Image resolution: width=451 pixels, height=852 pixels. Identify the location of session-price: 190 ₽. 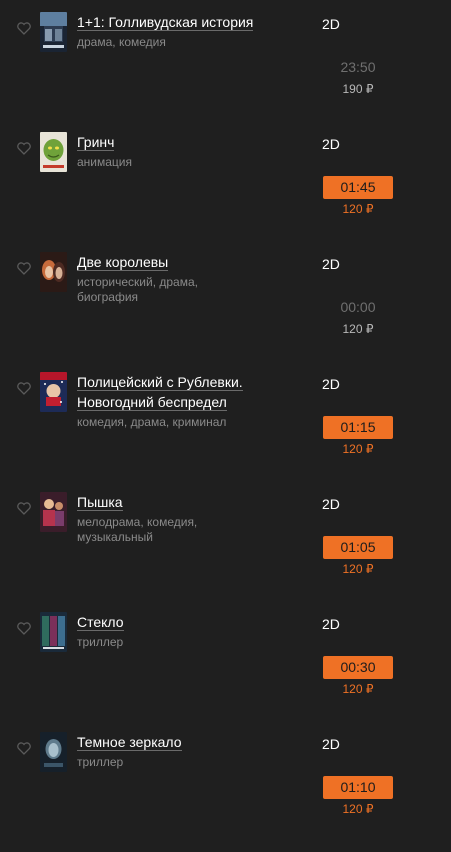
(358, 89).